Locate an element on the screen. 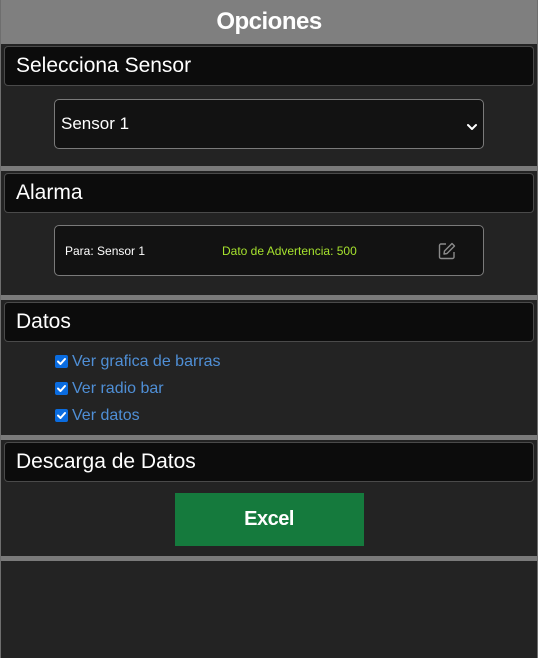 The image size is (538, 658). edit-icon is located at coordinates (447, 251).